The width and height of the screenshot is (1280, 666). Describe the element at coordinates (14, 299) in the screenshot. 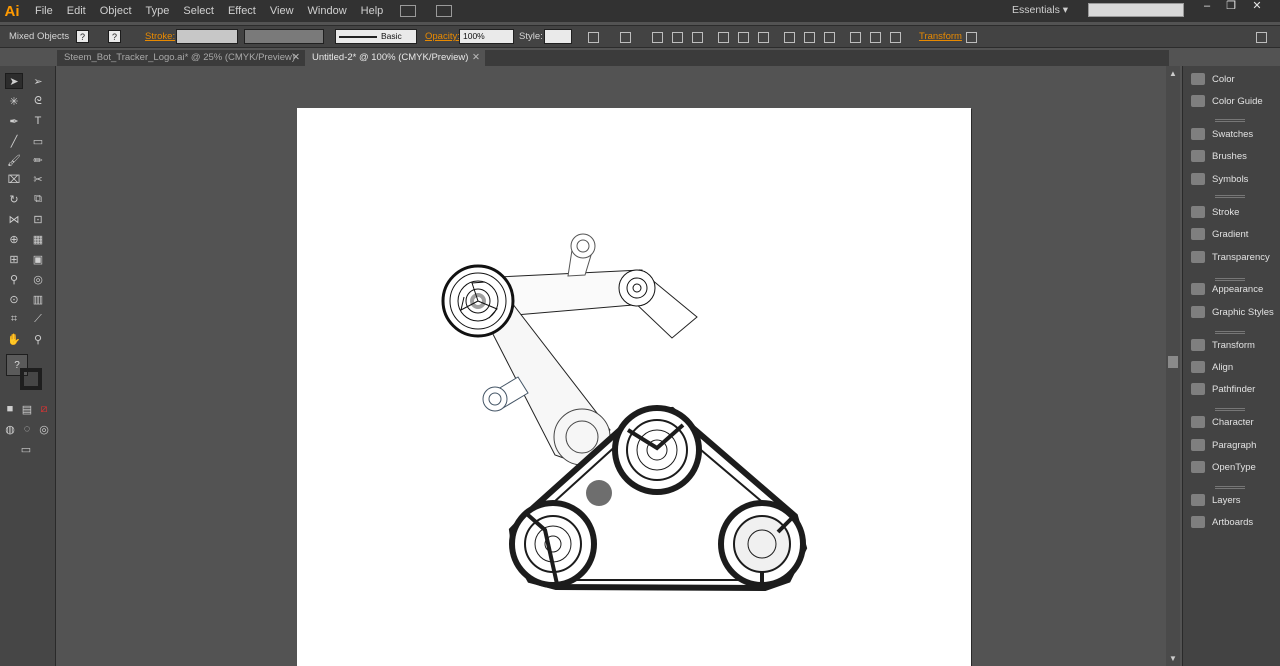

I see `symbol-sprayer-tool-icon: ⊙` at that location.